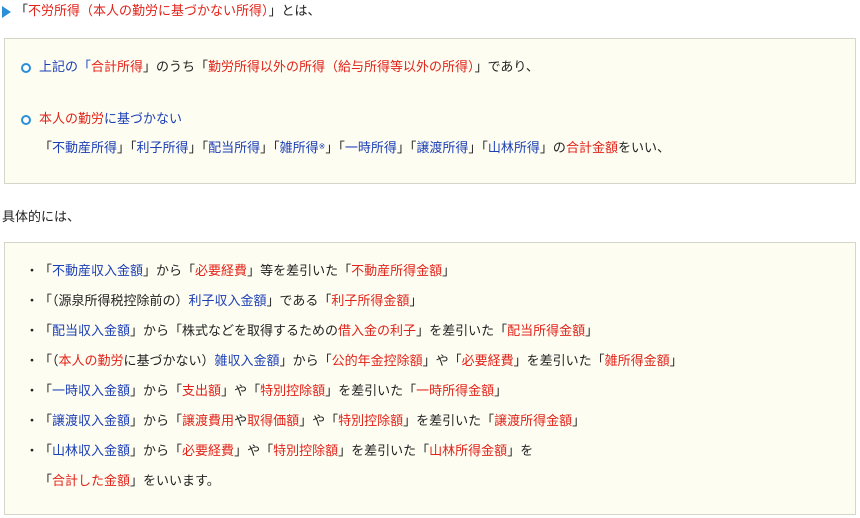  I want to click on triangle-right-icon, so click(6, 11).